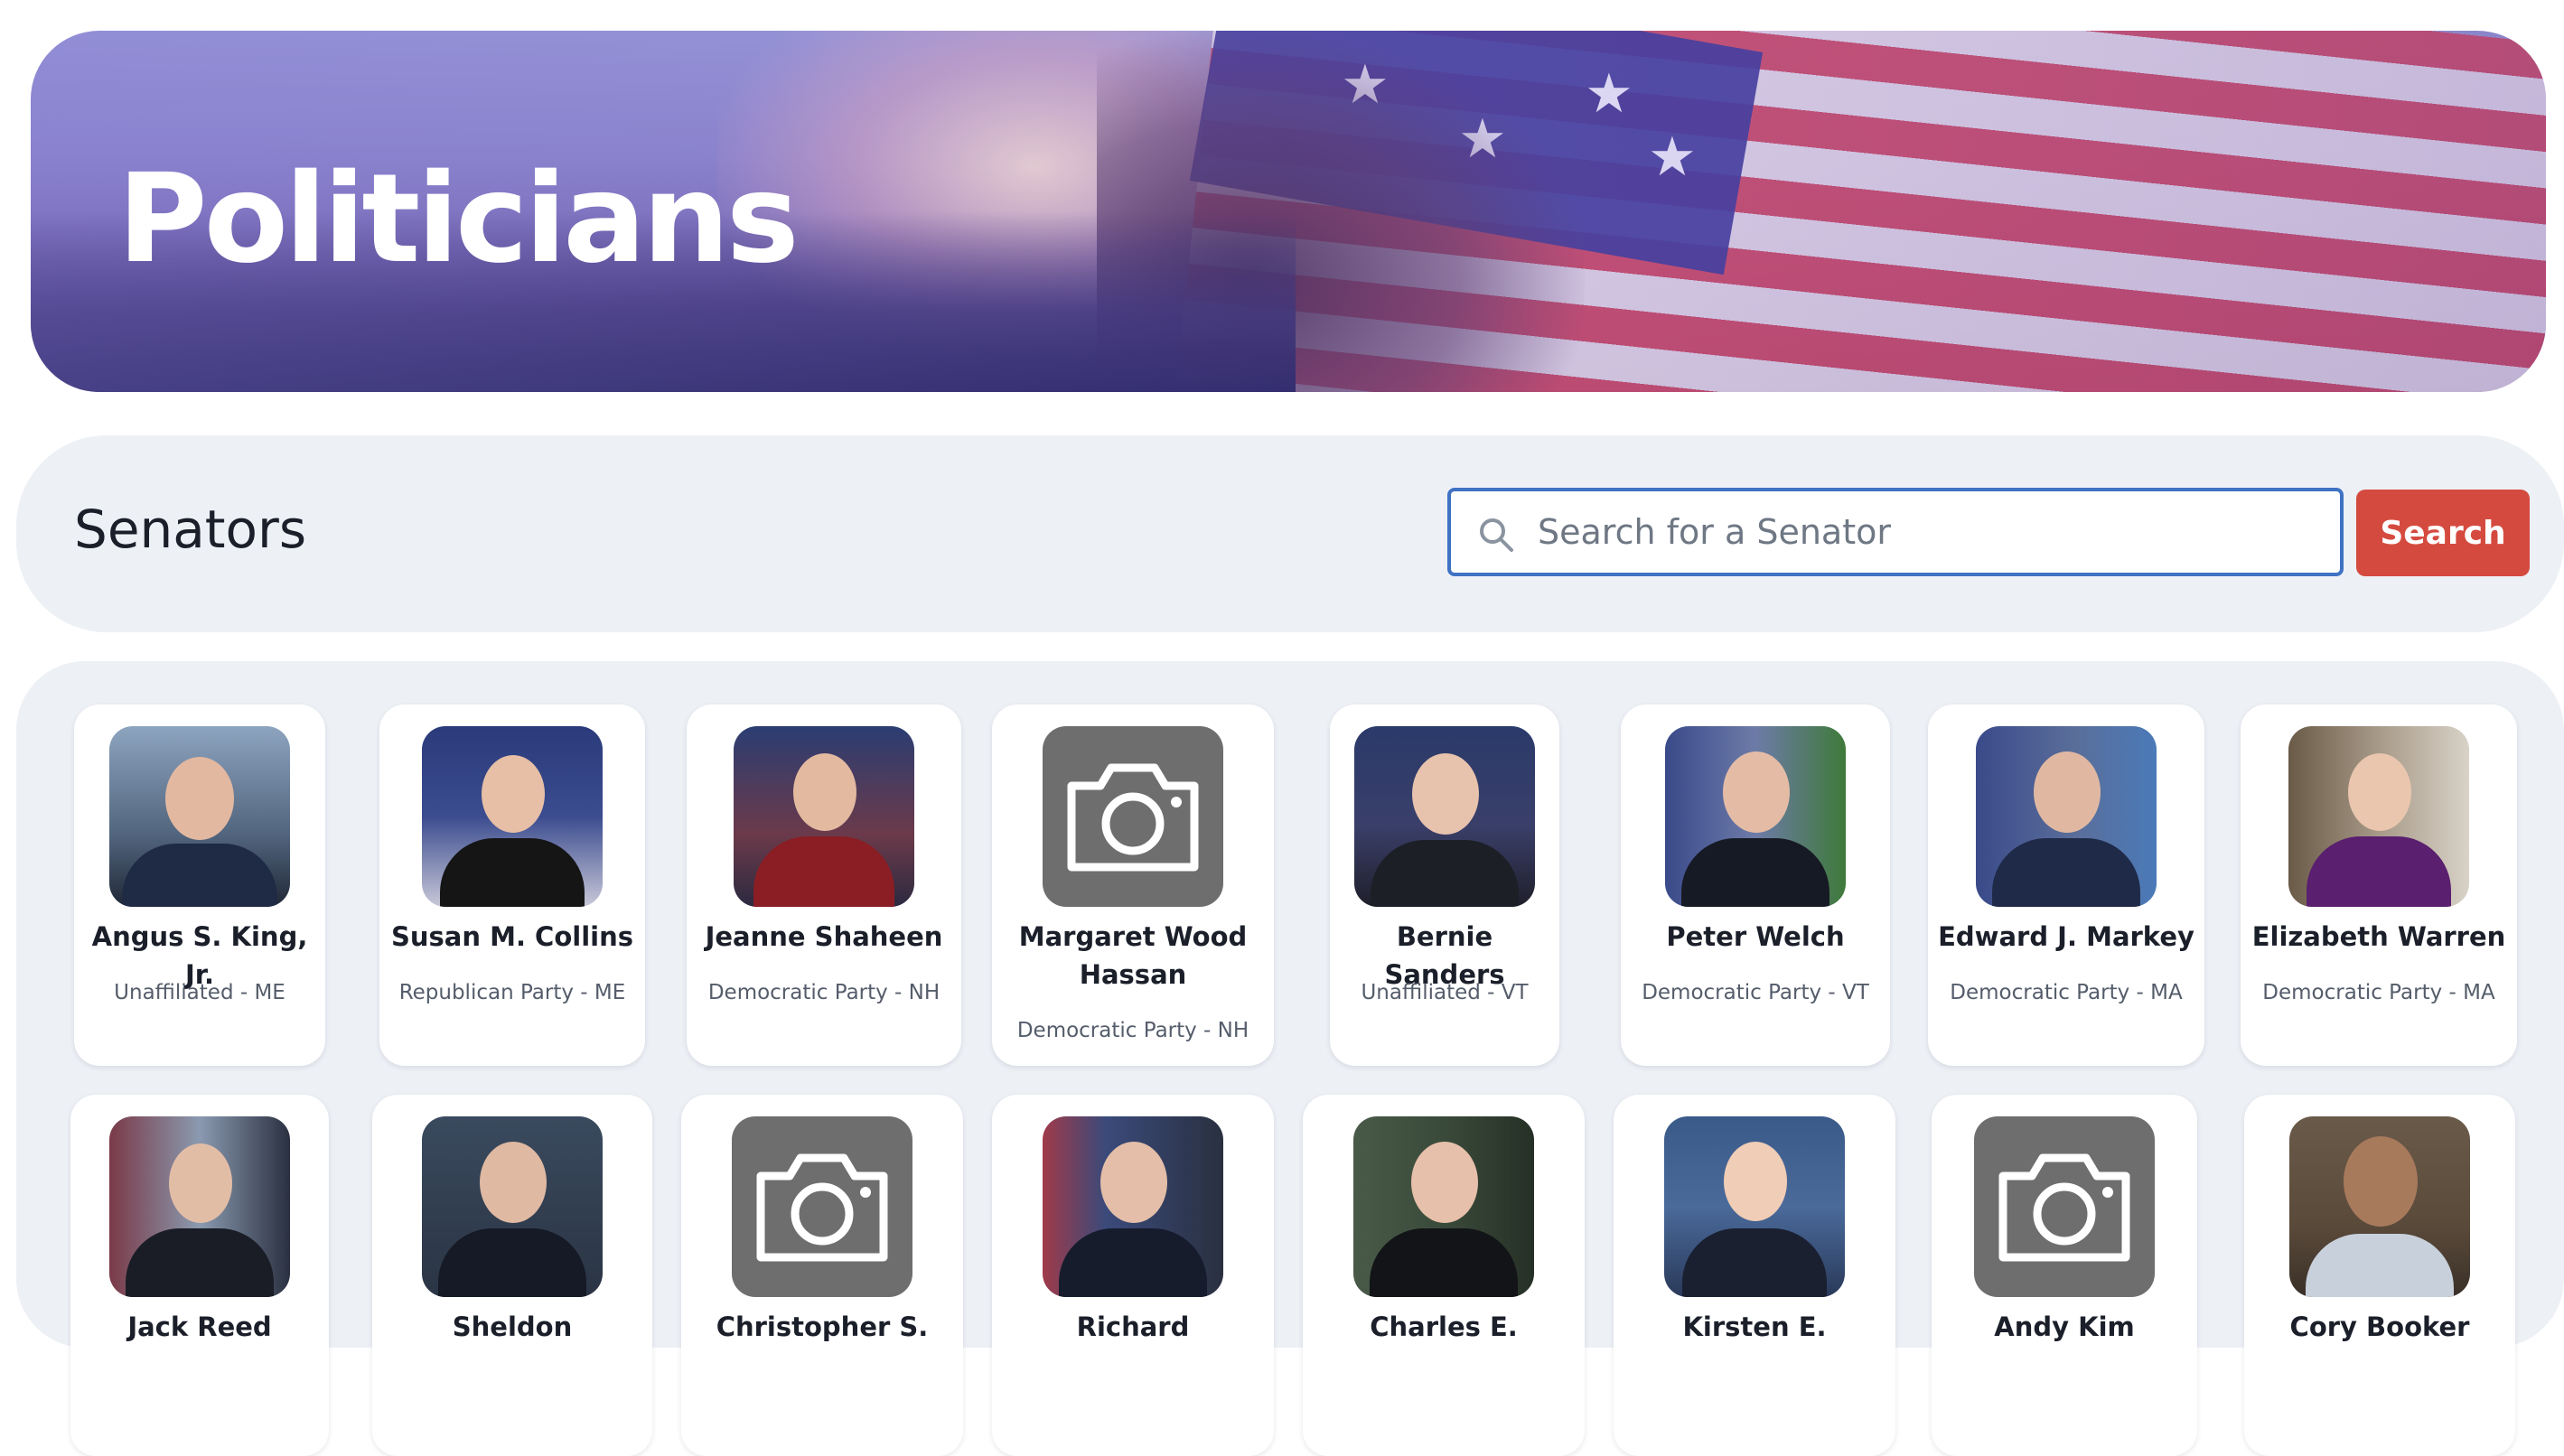 Image resolution: width=2564 pixels, height=1456 pixels. Describe the element at coordinates (511, 936) in the screenshot. I see `senator-name: Susan M. Collins` at that location.